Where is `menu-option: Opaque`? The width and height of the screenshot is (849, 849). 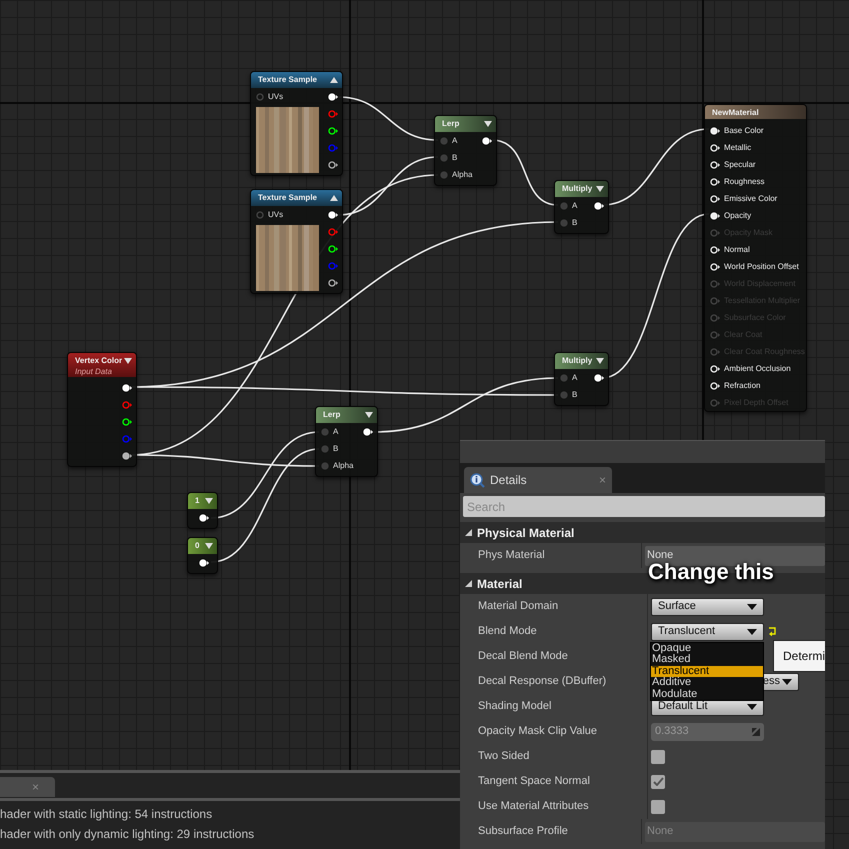
menu-option: Opaque is located at coordinates (707, 648).